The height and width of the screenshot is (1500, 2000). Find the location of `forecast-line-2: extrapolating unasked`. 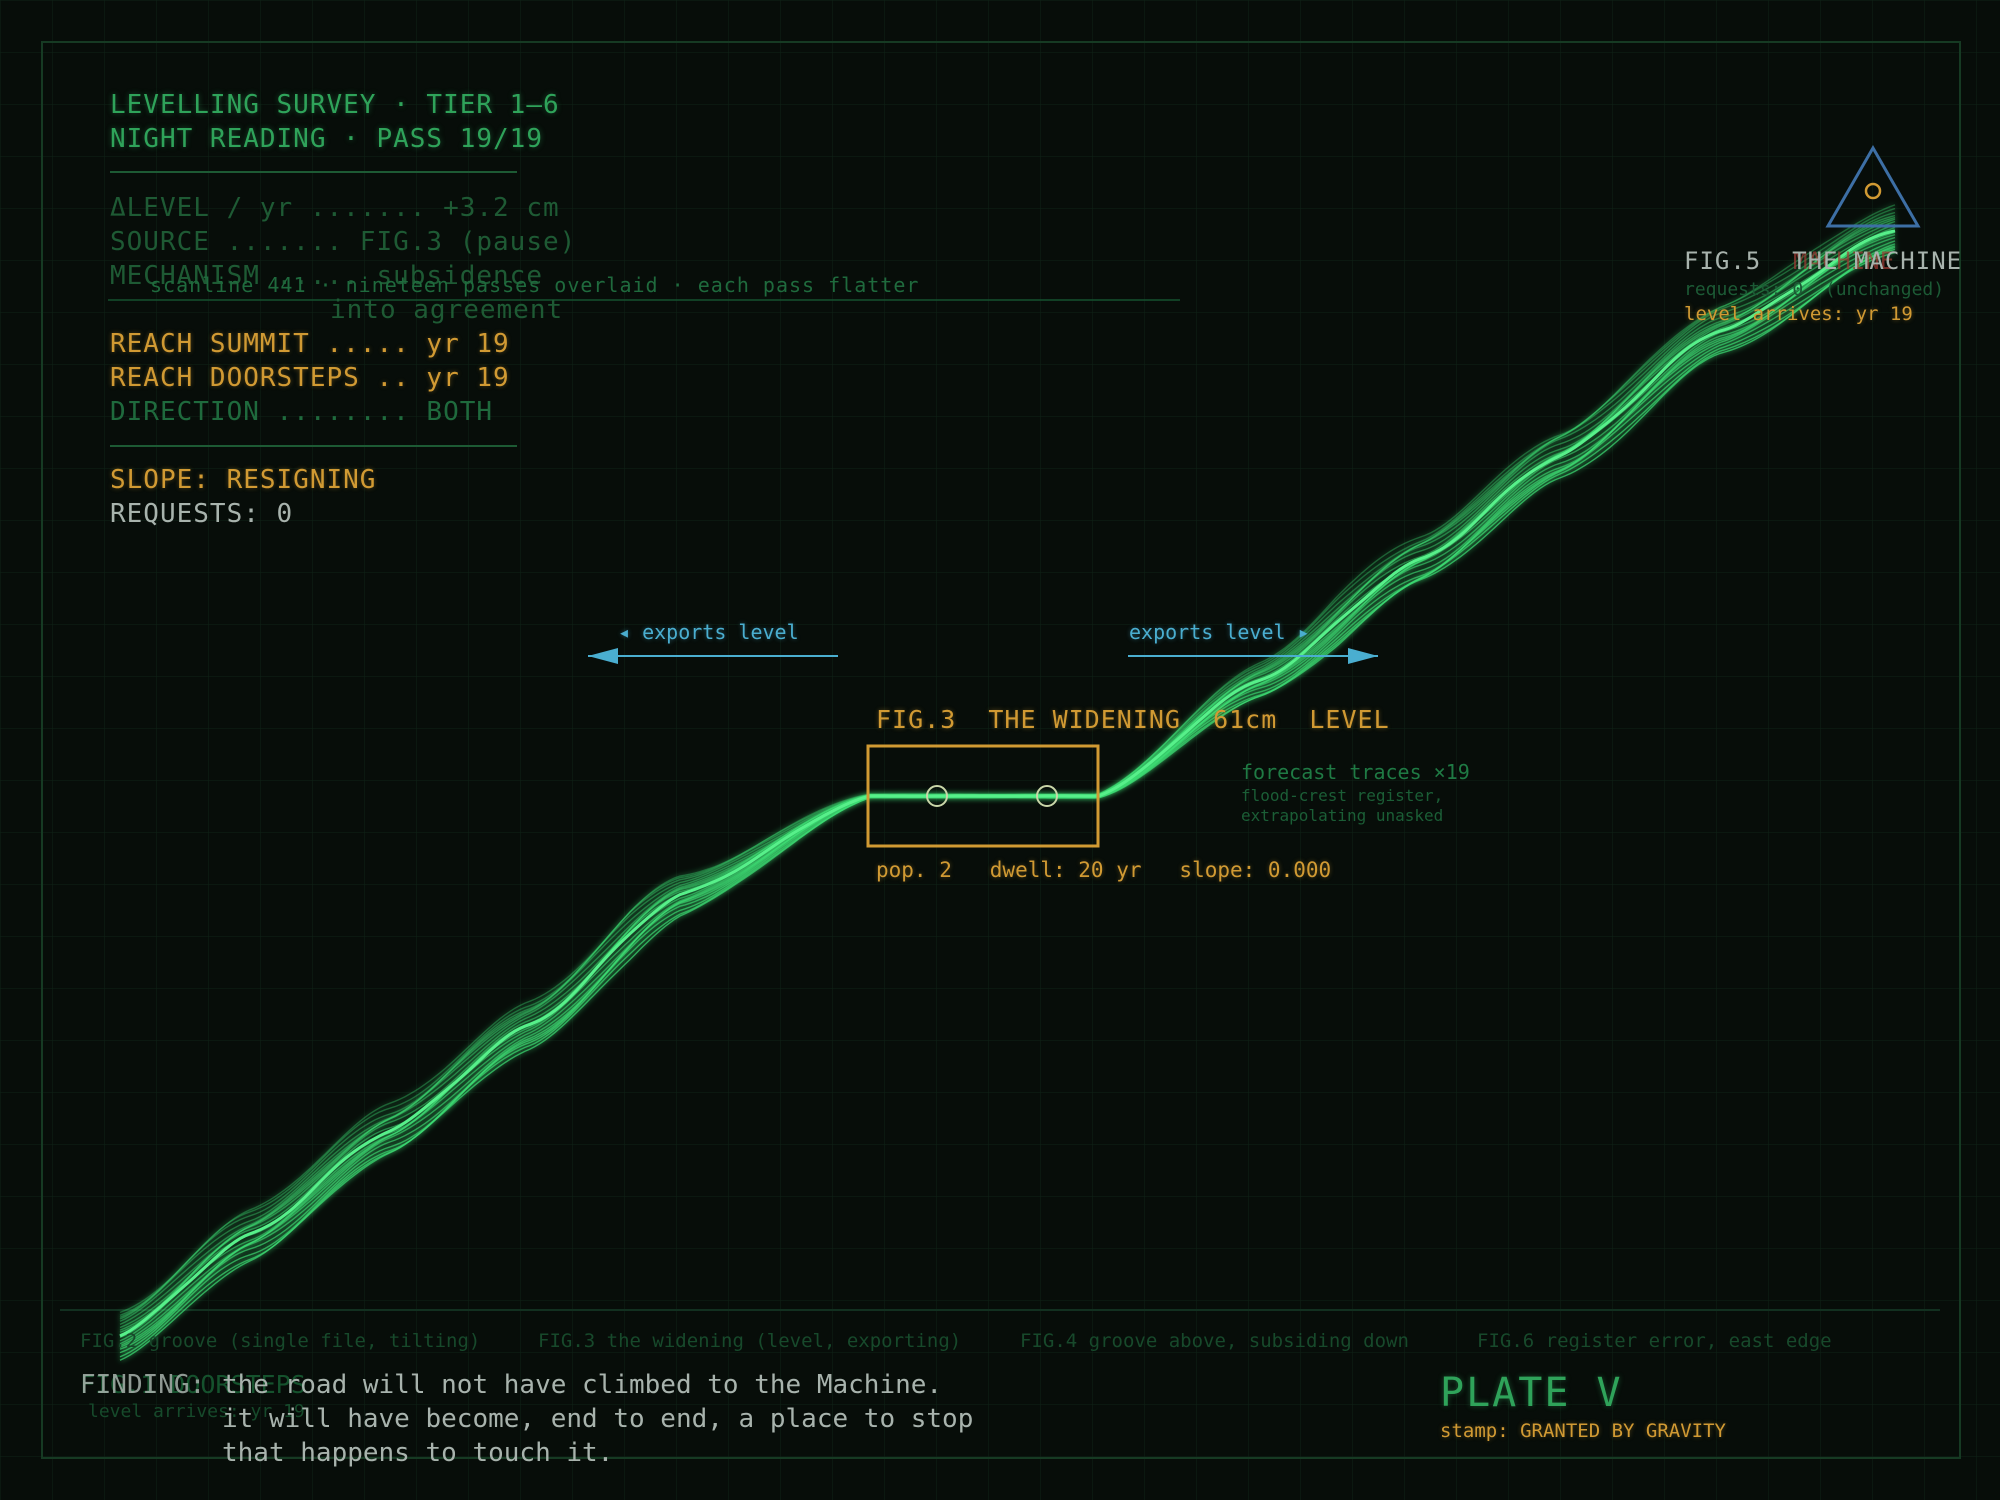

forecast-line-2: extrapolating unasked is located at coordinates (1342, 815).